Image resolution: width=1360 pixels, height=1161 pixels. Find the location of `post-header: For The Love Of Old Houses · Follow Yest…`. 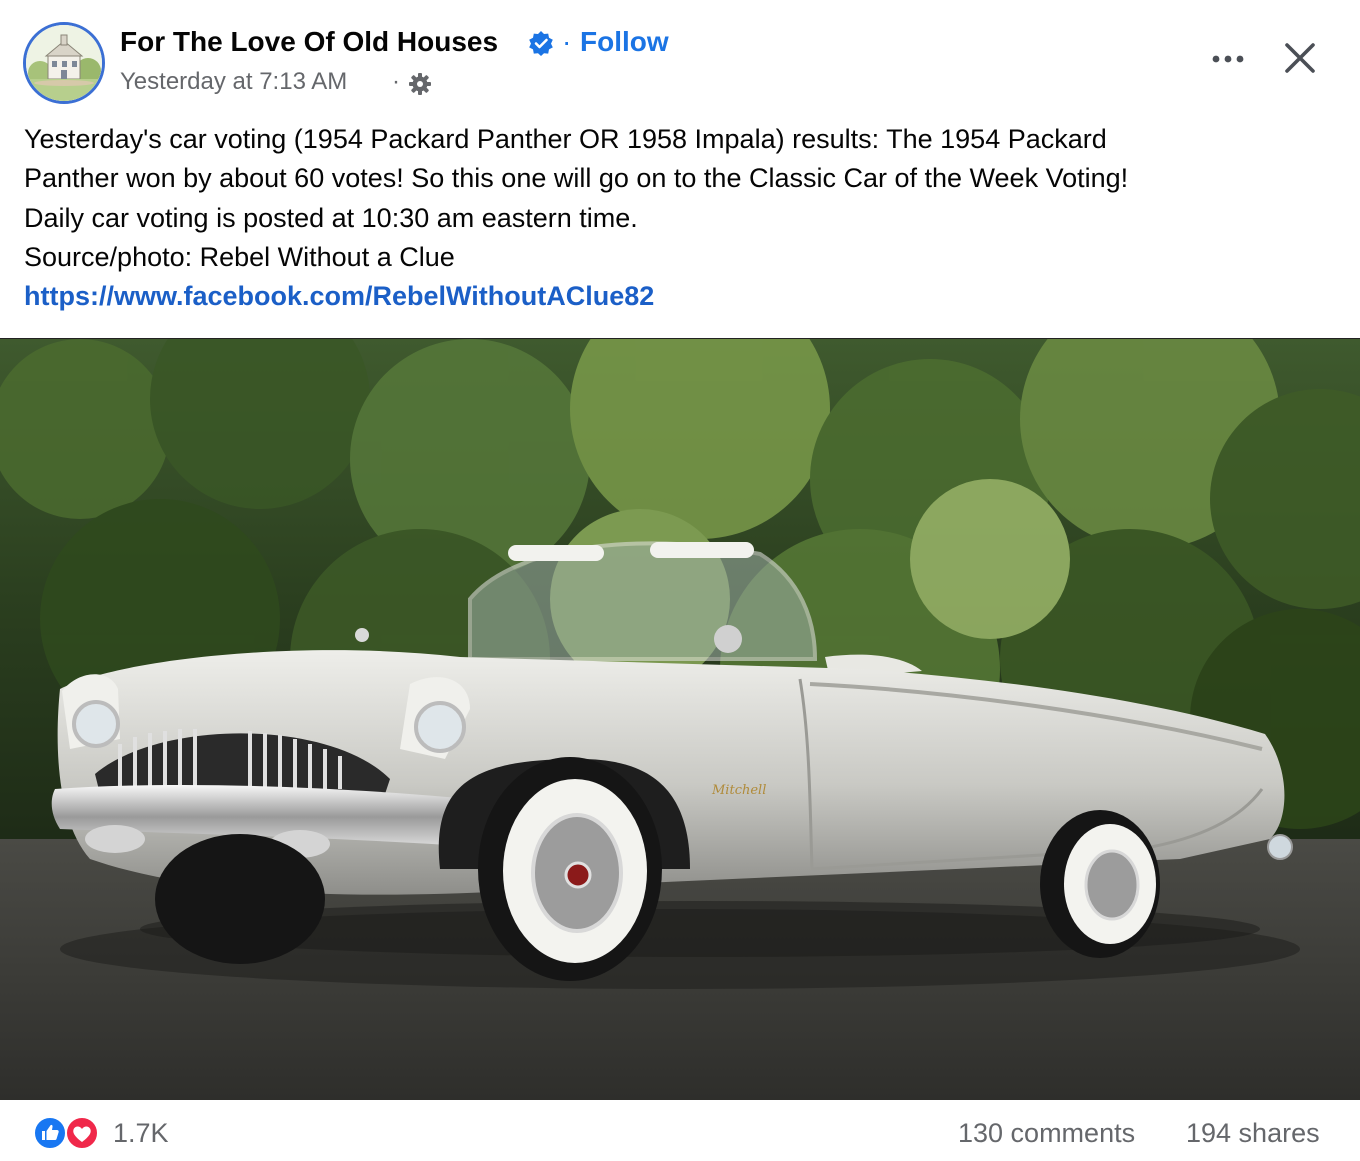

post-header: For The Love Of Old Houses · Follow Yest… is located at coordinates (680, 59).